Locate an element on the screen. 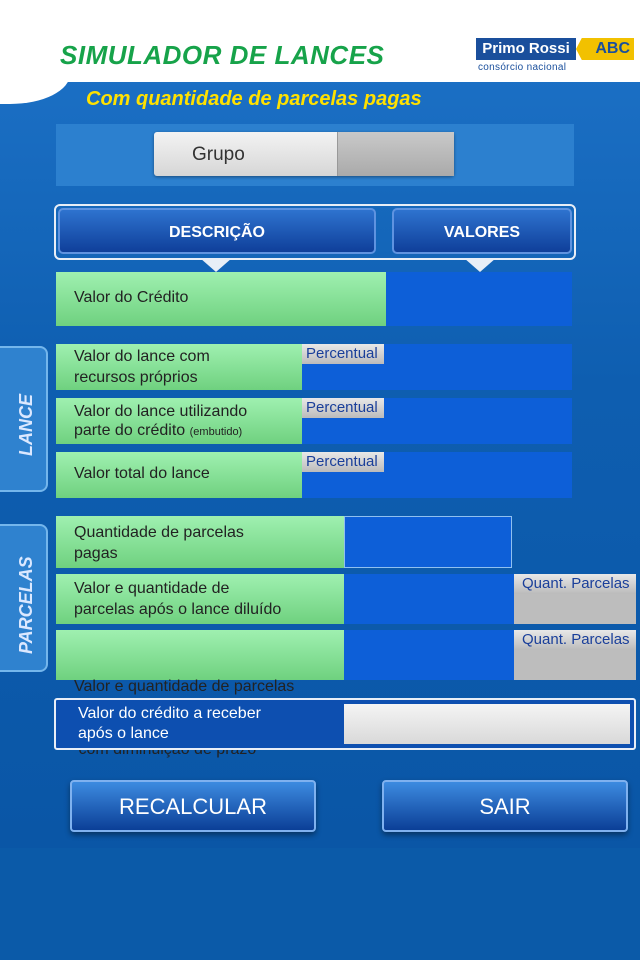  lance-group-label: LANCE is located at coordinates (26, 425).